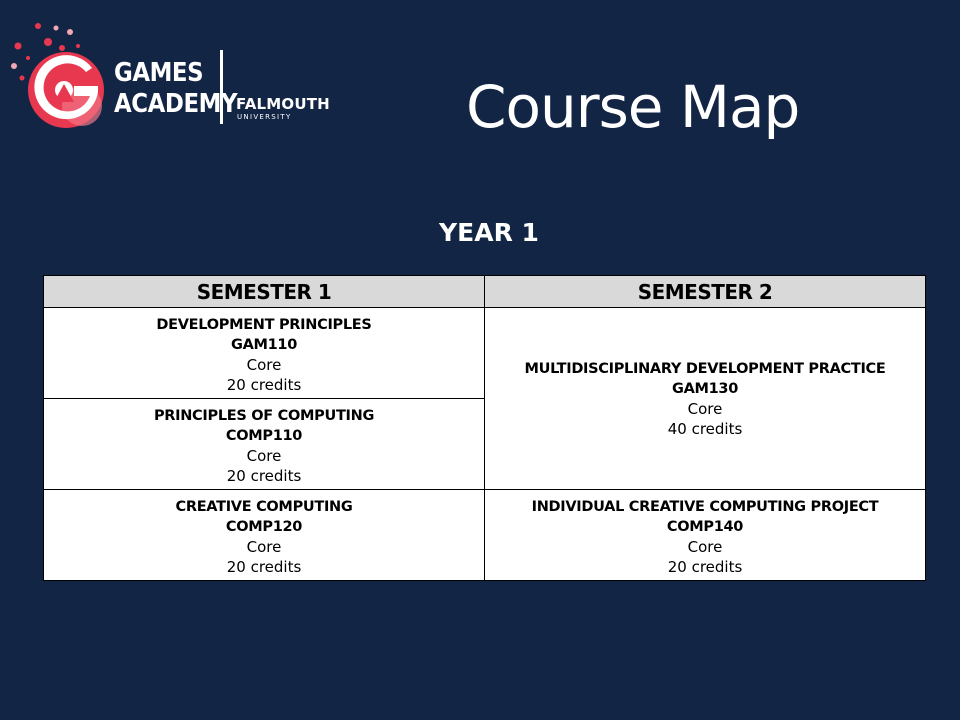 The image size is (960, 720). Describe the element at coordinates (705, 507) in the screenshot. I see `module-name: INDIVIDUAL CREATIVE COMPUTING PROJECT` at that location.